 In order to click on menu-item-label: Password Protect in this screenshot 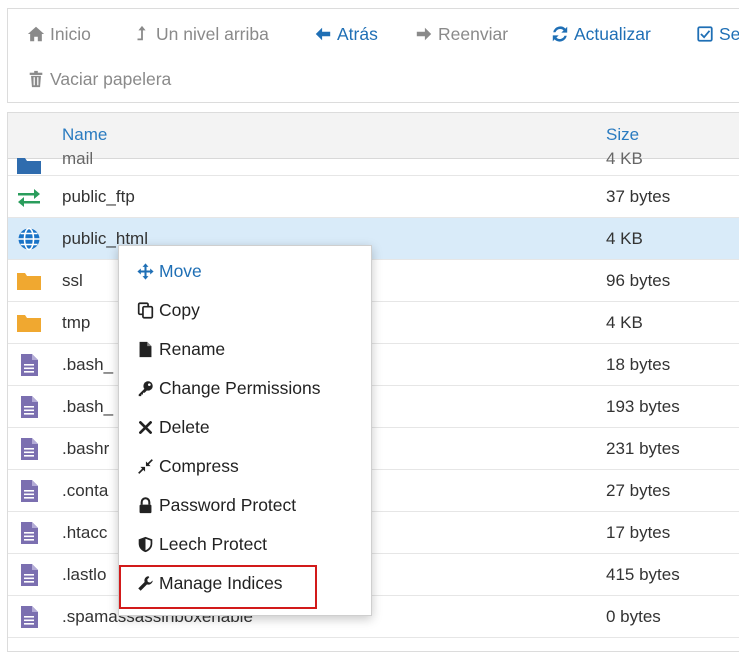, I will do `click(228, 504)`.